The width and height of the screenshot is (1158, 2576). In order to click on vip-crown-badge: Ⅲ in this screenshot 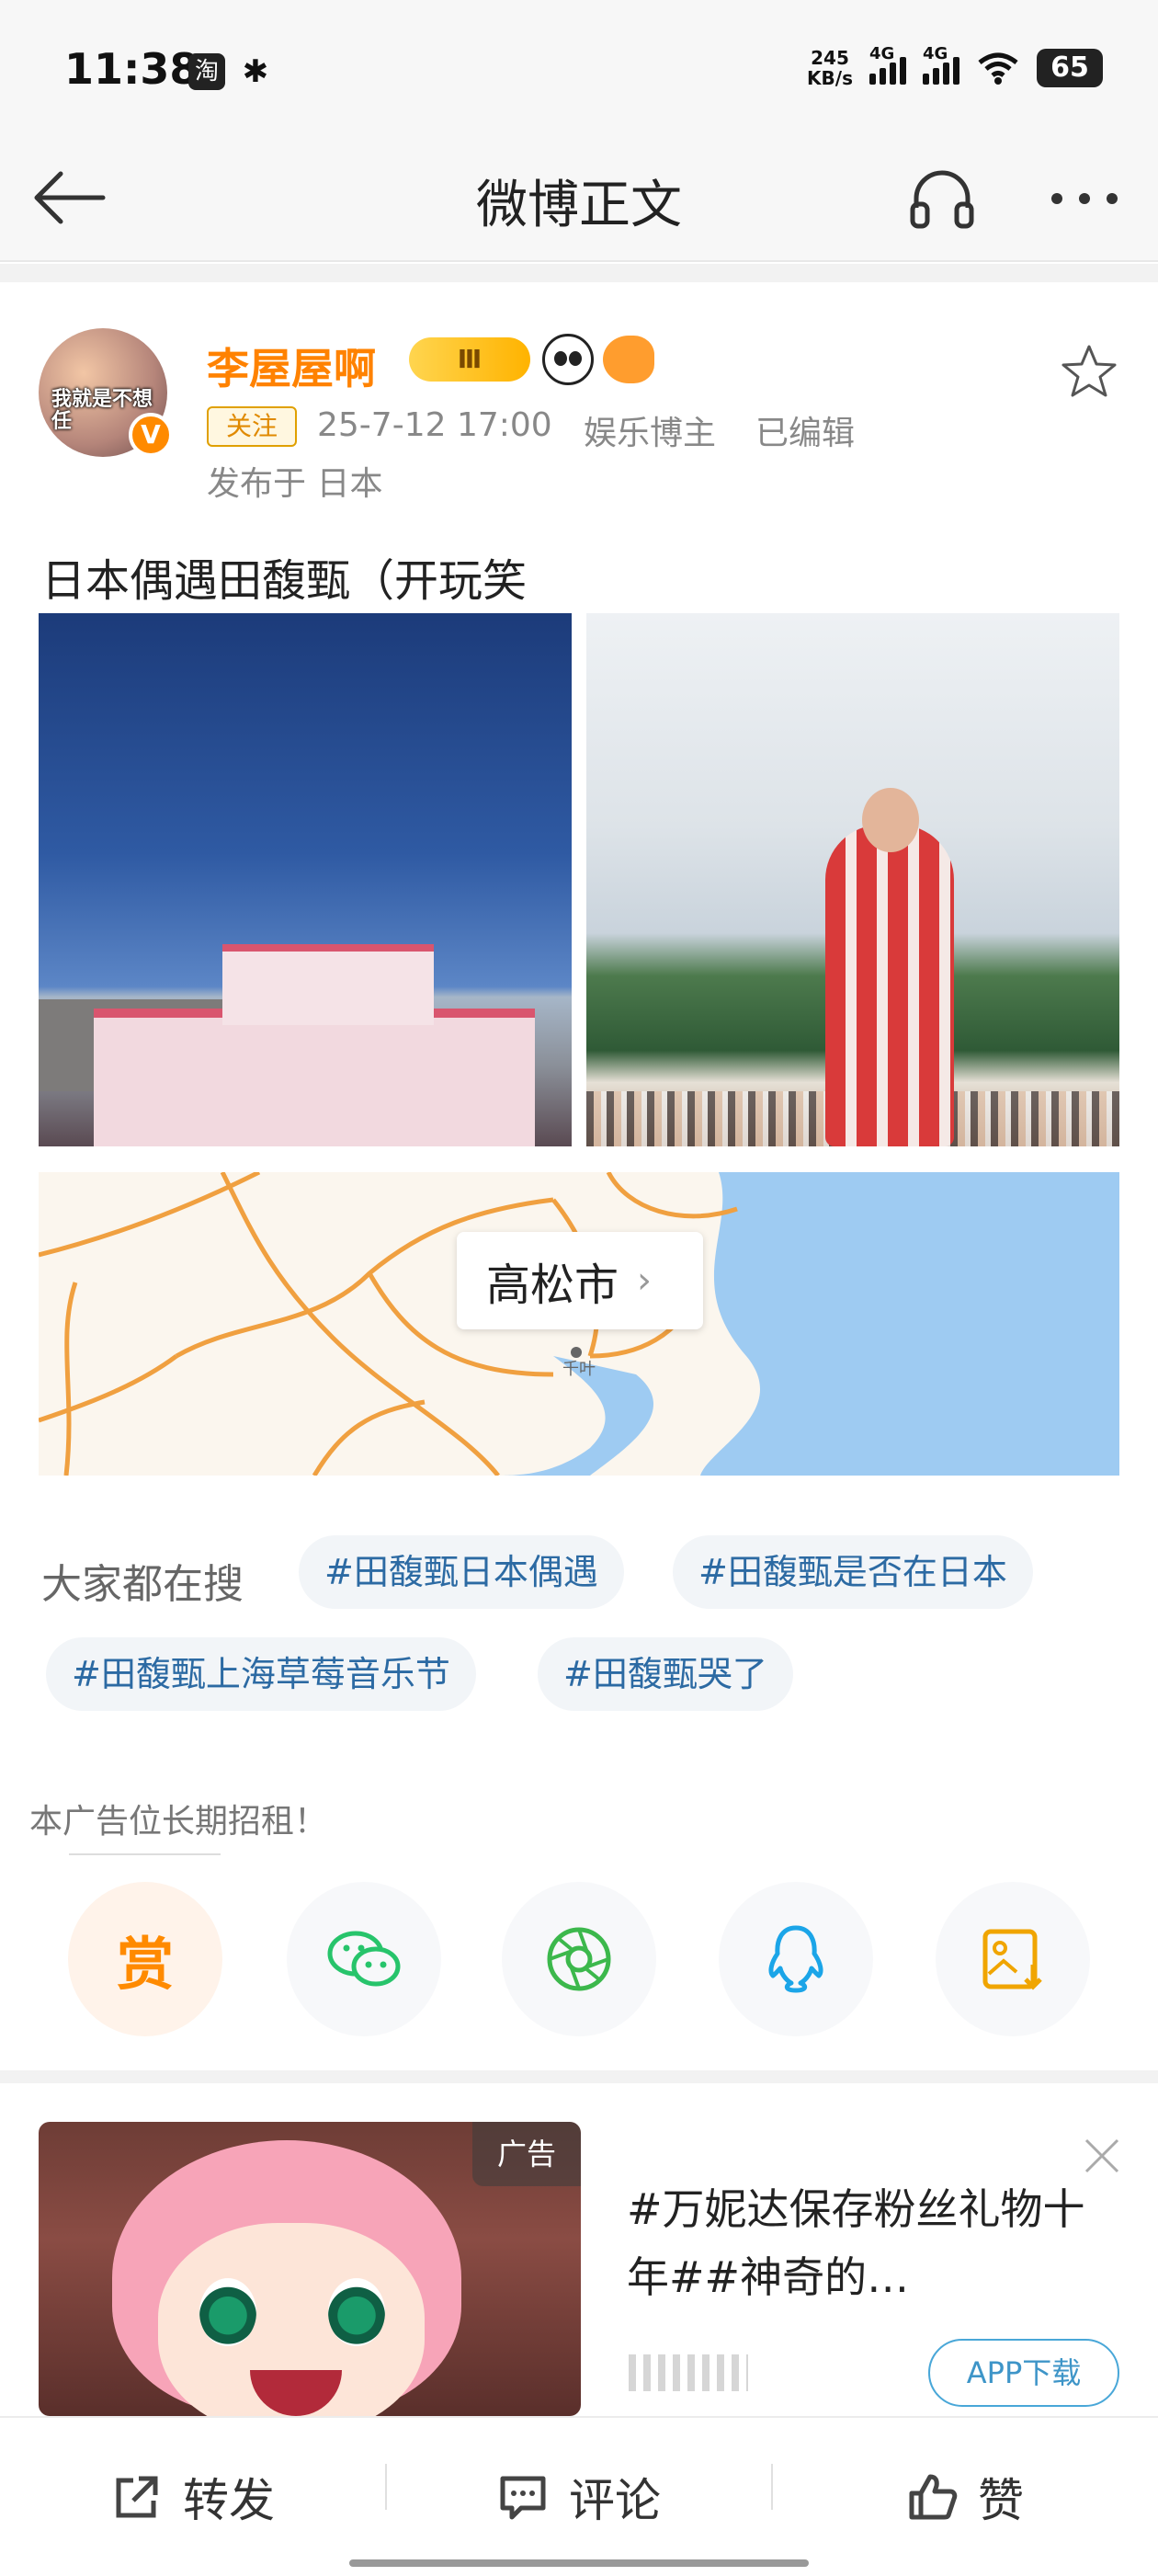, I will do `click(469, 359)`.